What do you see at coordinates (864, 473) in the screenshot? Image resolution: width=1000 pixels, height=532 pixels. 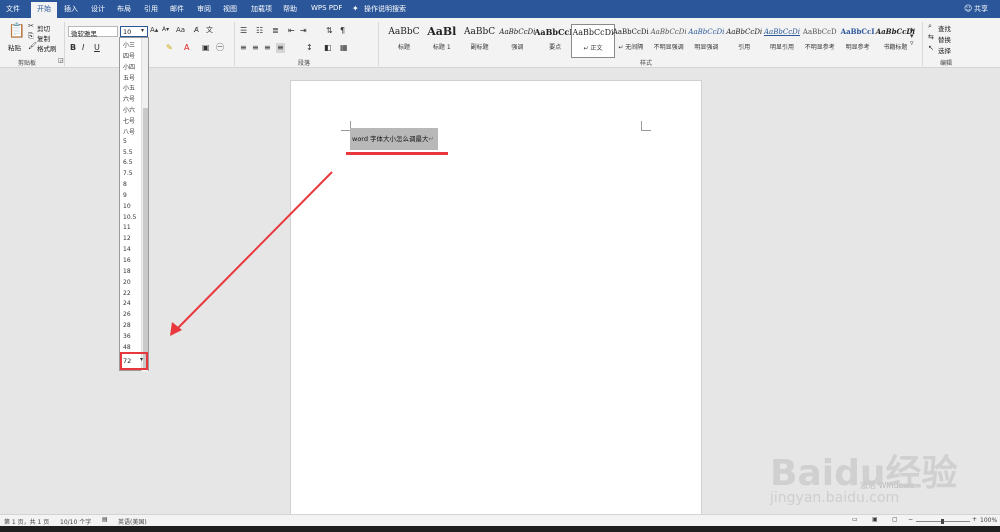 I see `baidu-watermark: Baidu经验` at bounding box center [864, 473].